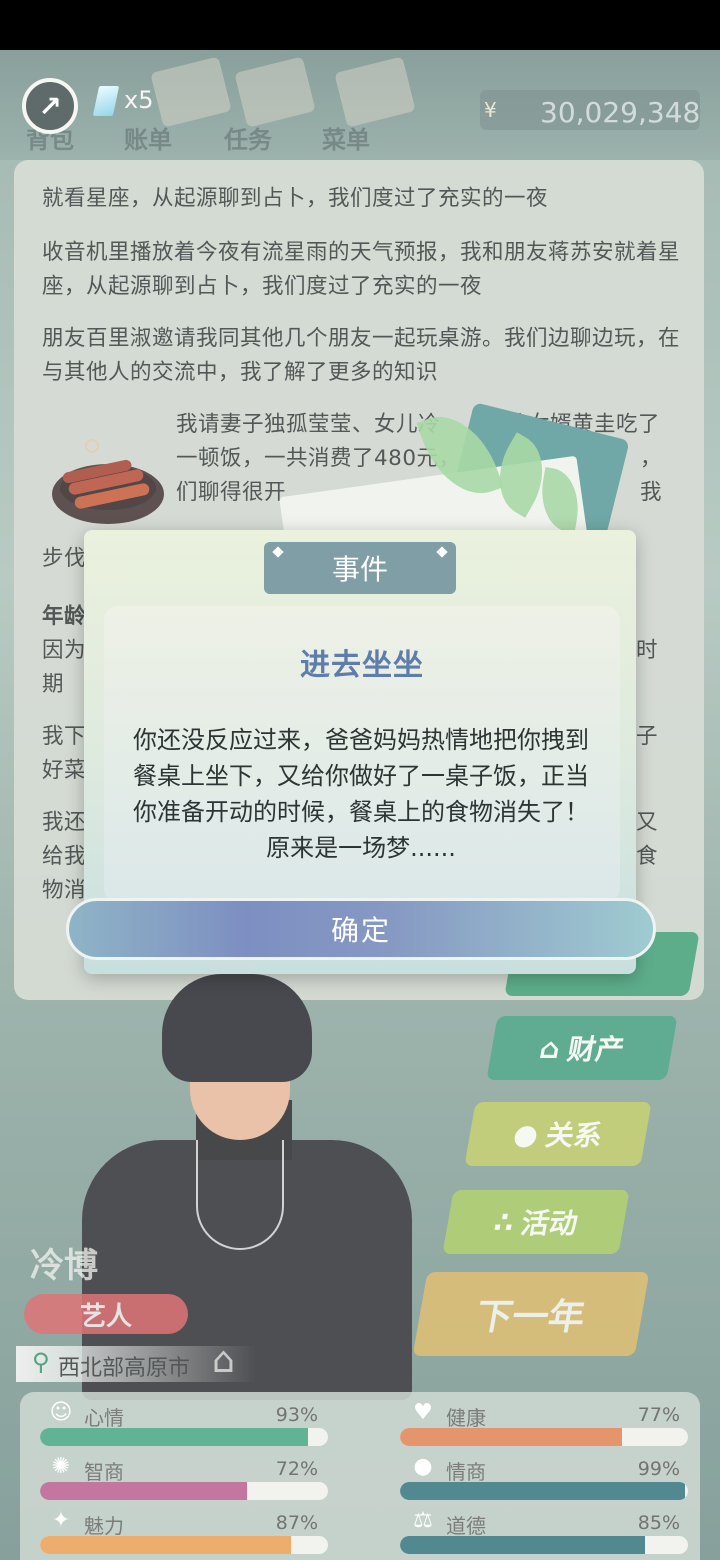  Describe the element at coordinates (361, 929) in the screenshot. I see `confirm-button: 确定` at that location.